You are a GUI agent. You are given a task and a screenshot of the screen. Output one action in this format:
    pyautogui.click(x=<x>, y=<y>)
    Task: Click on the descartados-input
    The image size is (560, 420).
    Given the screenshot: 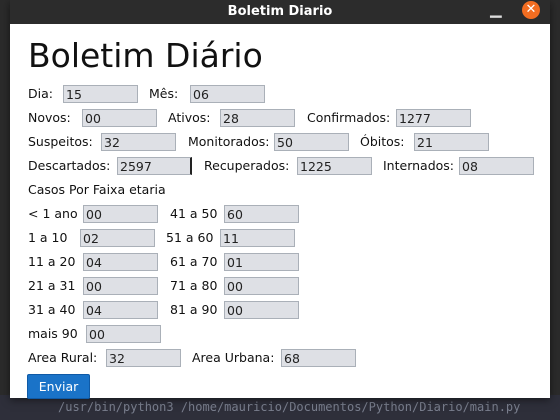 What is the action you would take?
    pyautogui.click(x=154, y=166)
    